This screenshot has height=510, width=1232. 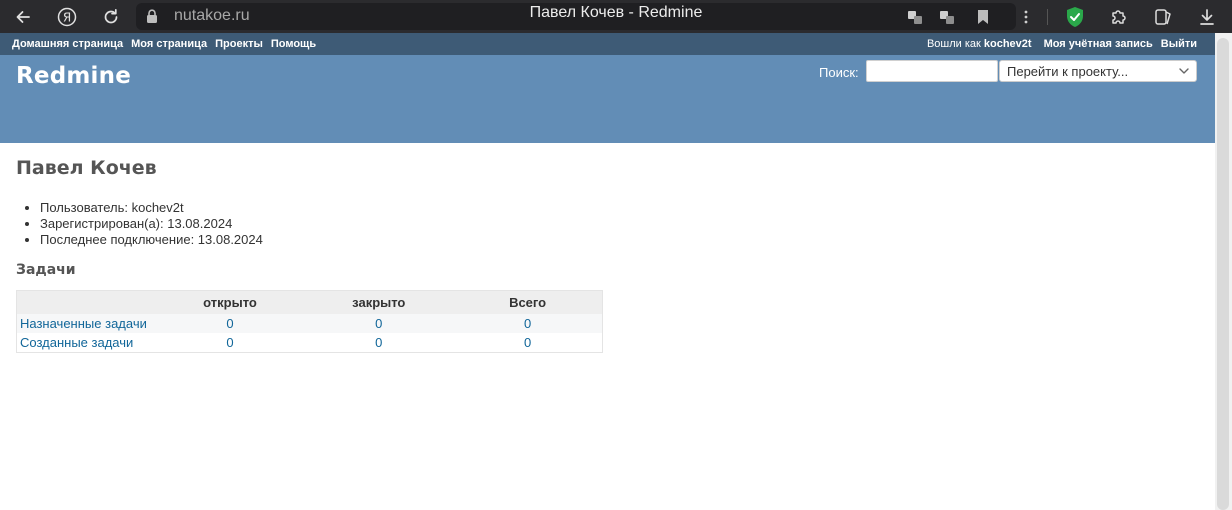 I want to click on user-registered-item: Зарегистрирован(а): 13.08.2024, so click(x=151, y=224).